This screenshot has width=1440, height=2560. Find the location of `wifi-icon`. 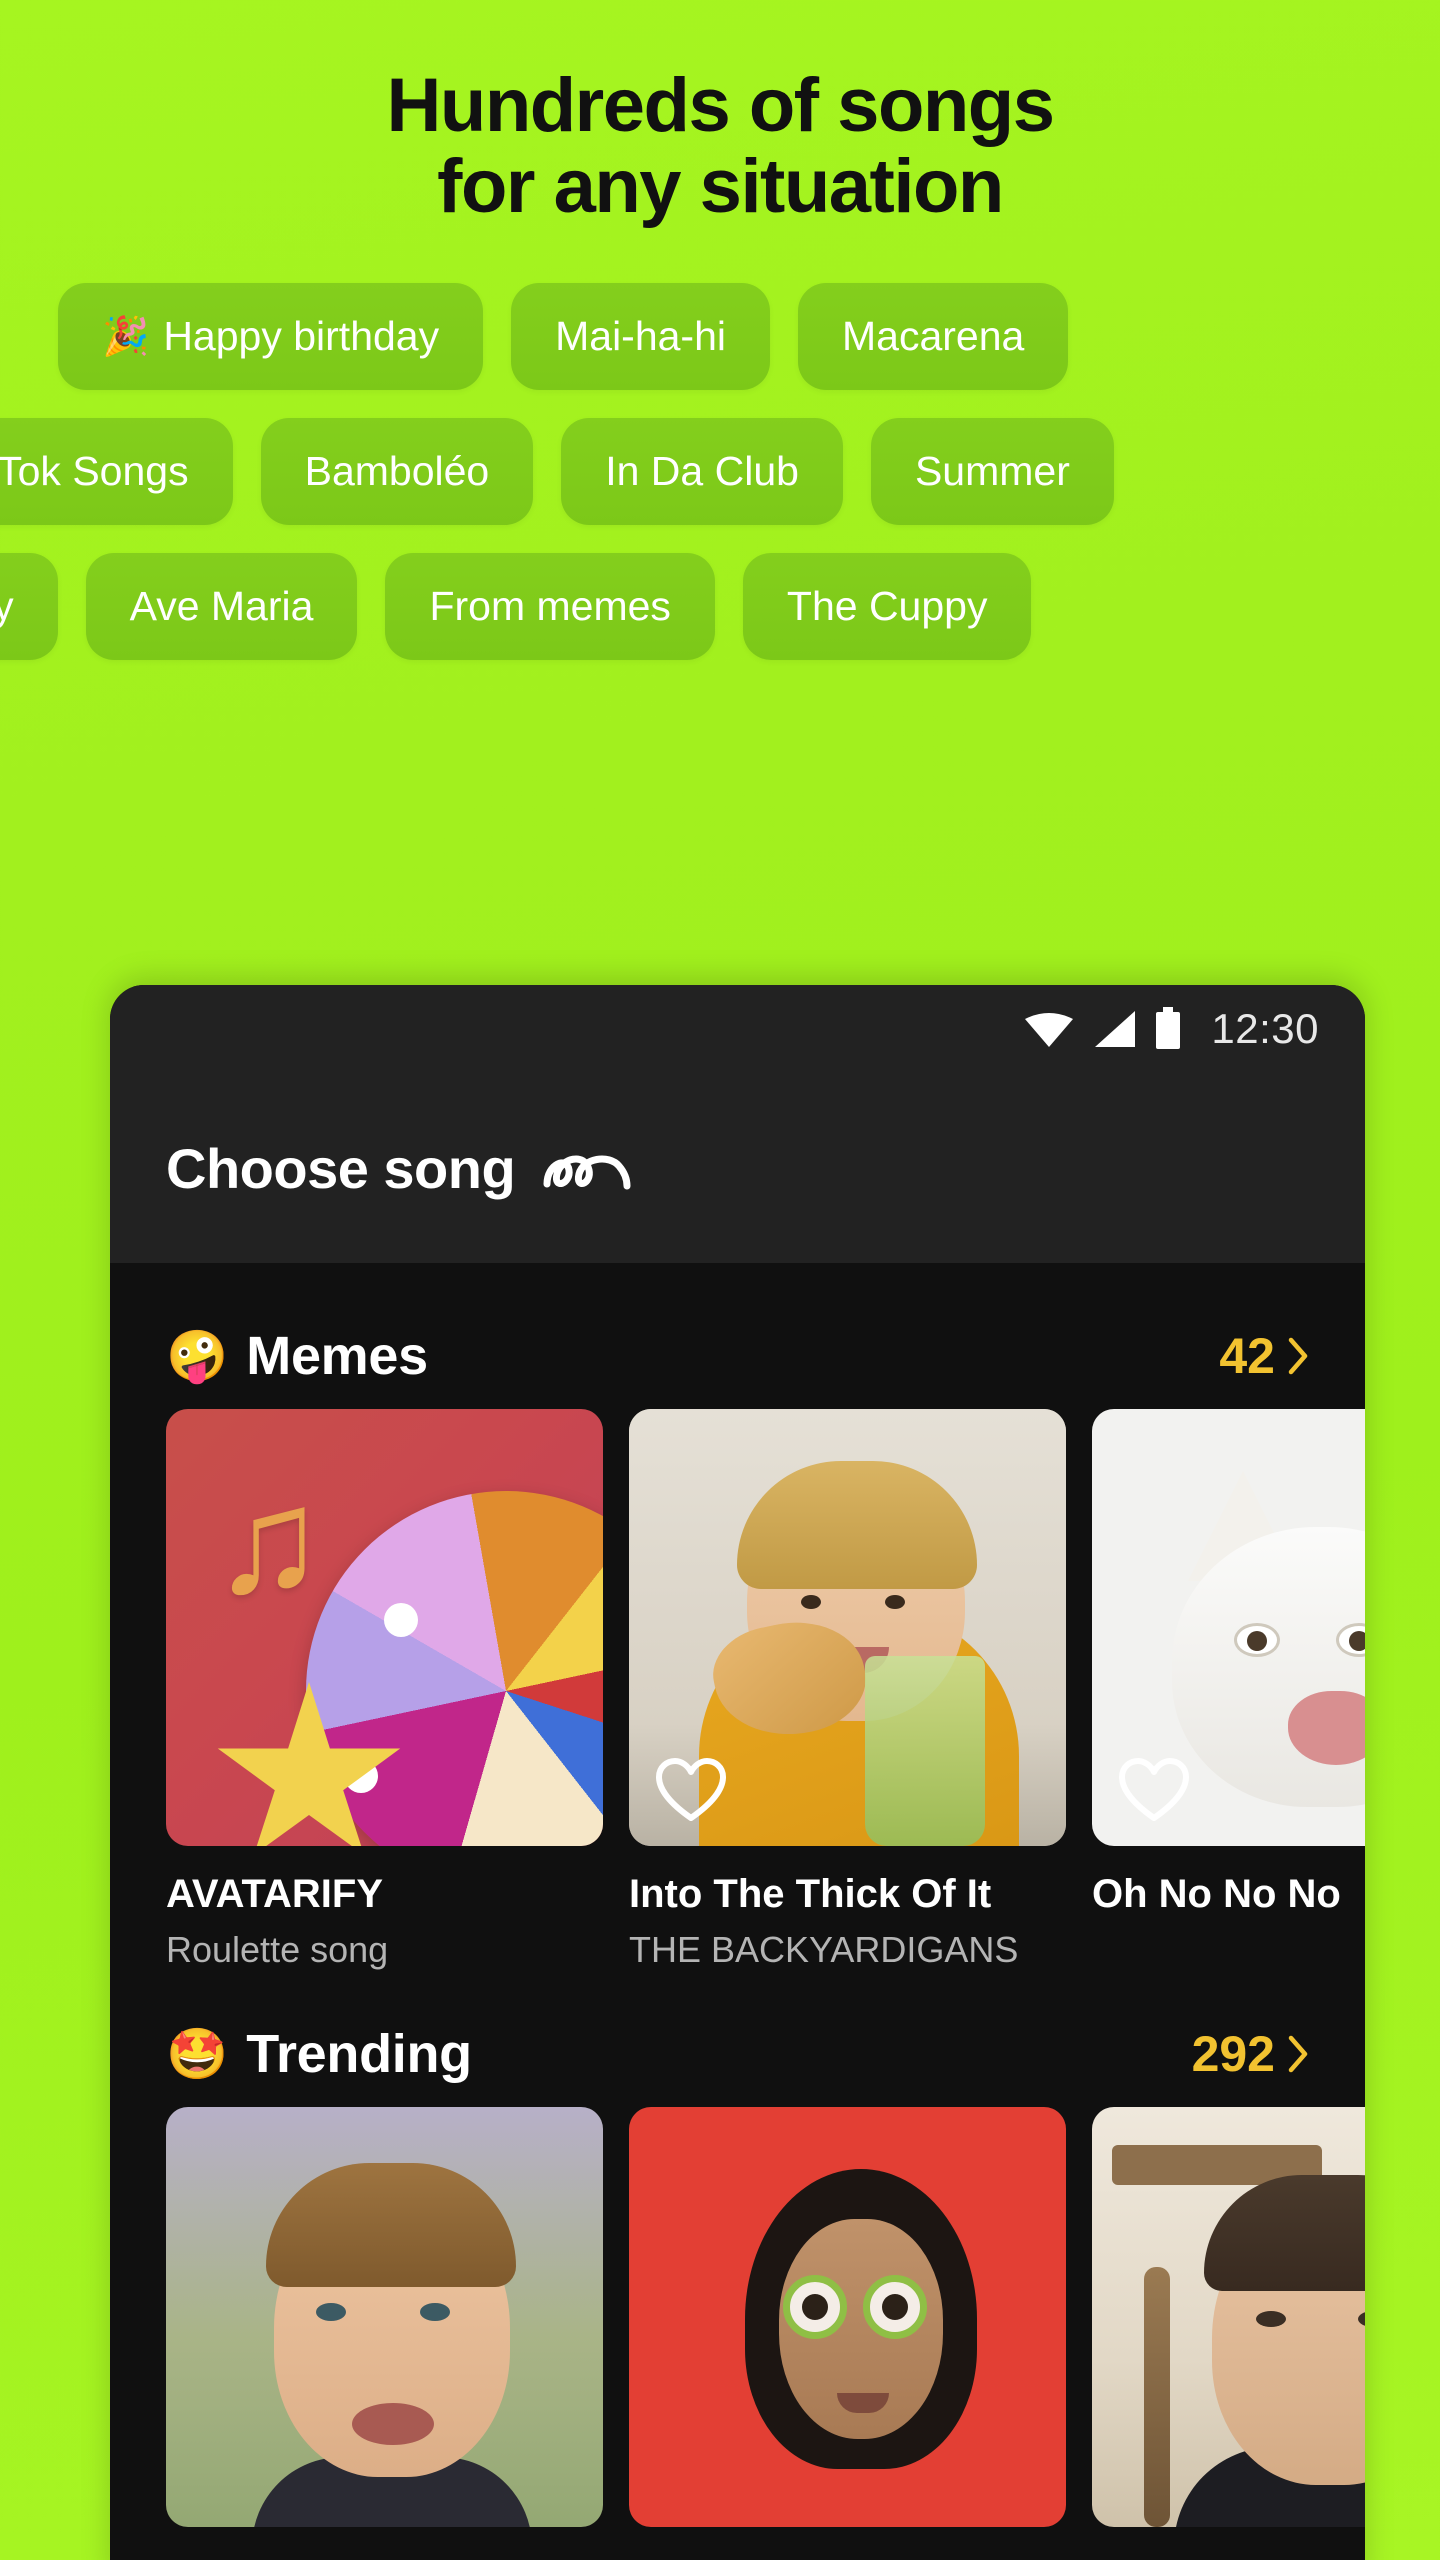

wifi-icon is located at coordinates (1049, 1030).